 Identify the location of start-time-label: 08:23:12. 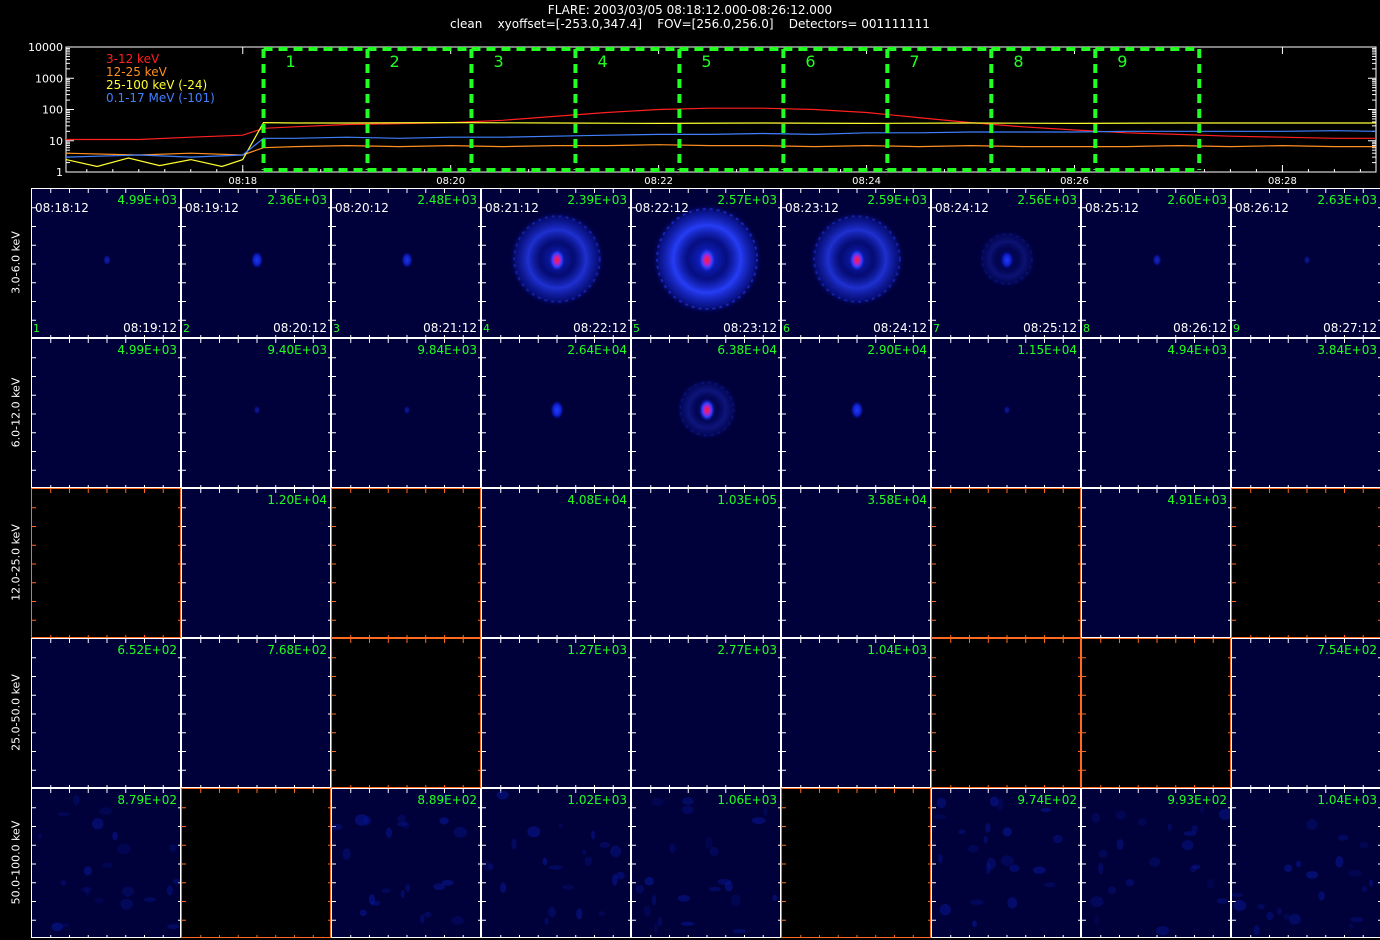
(812, 208).